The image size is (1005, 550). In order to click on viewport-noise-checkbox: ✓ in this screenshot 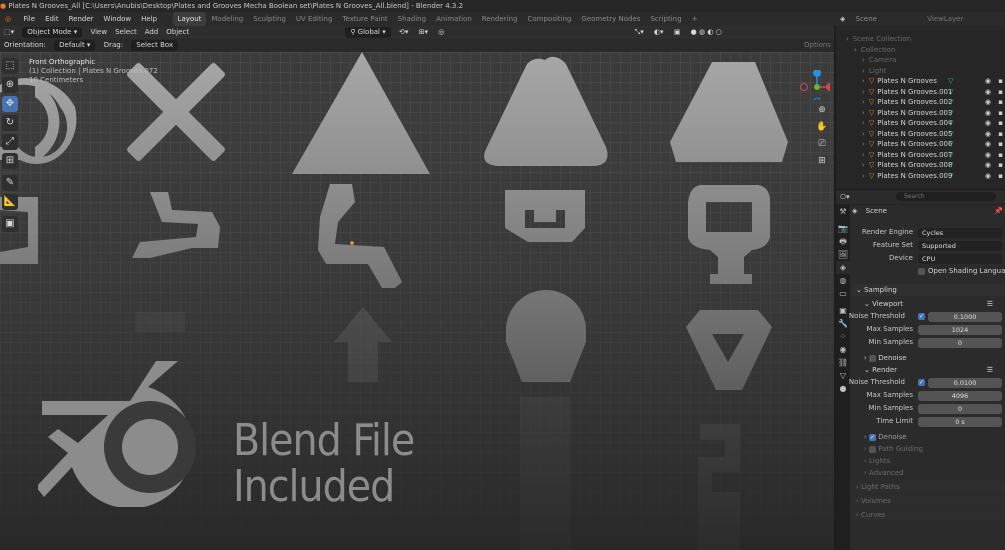, I will do `click(921, 316)`.